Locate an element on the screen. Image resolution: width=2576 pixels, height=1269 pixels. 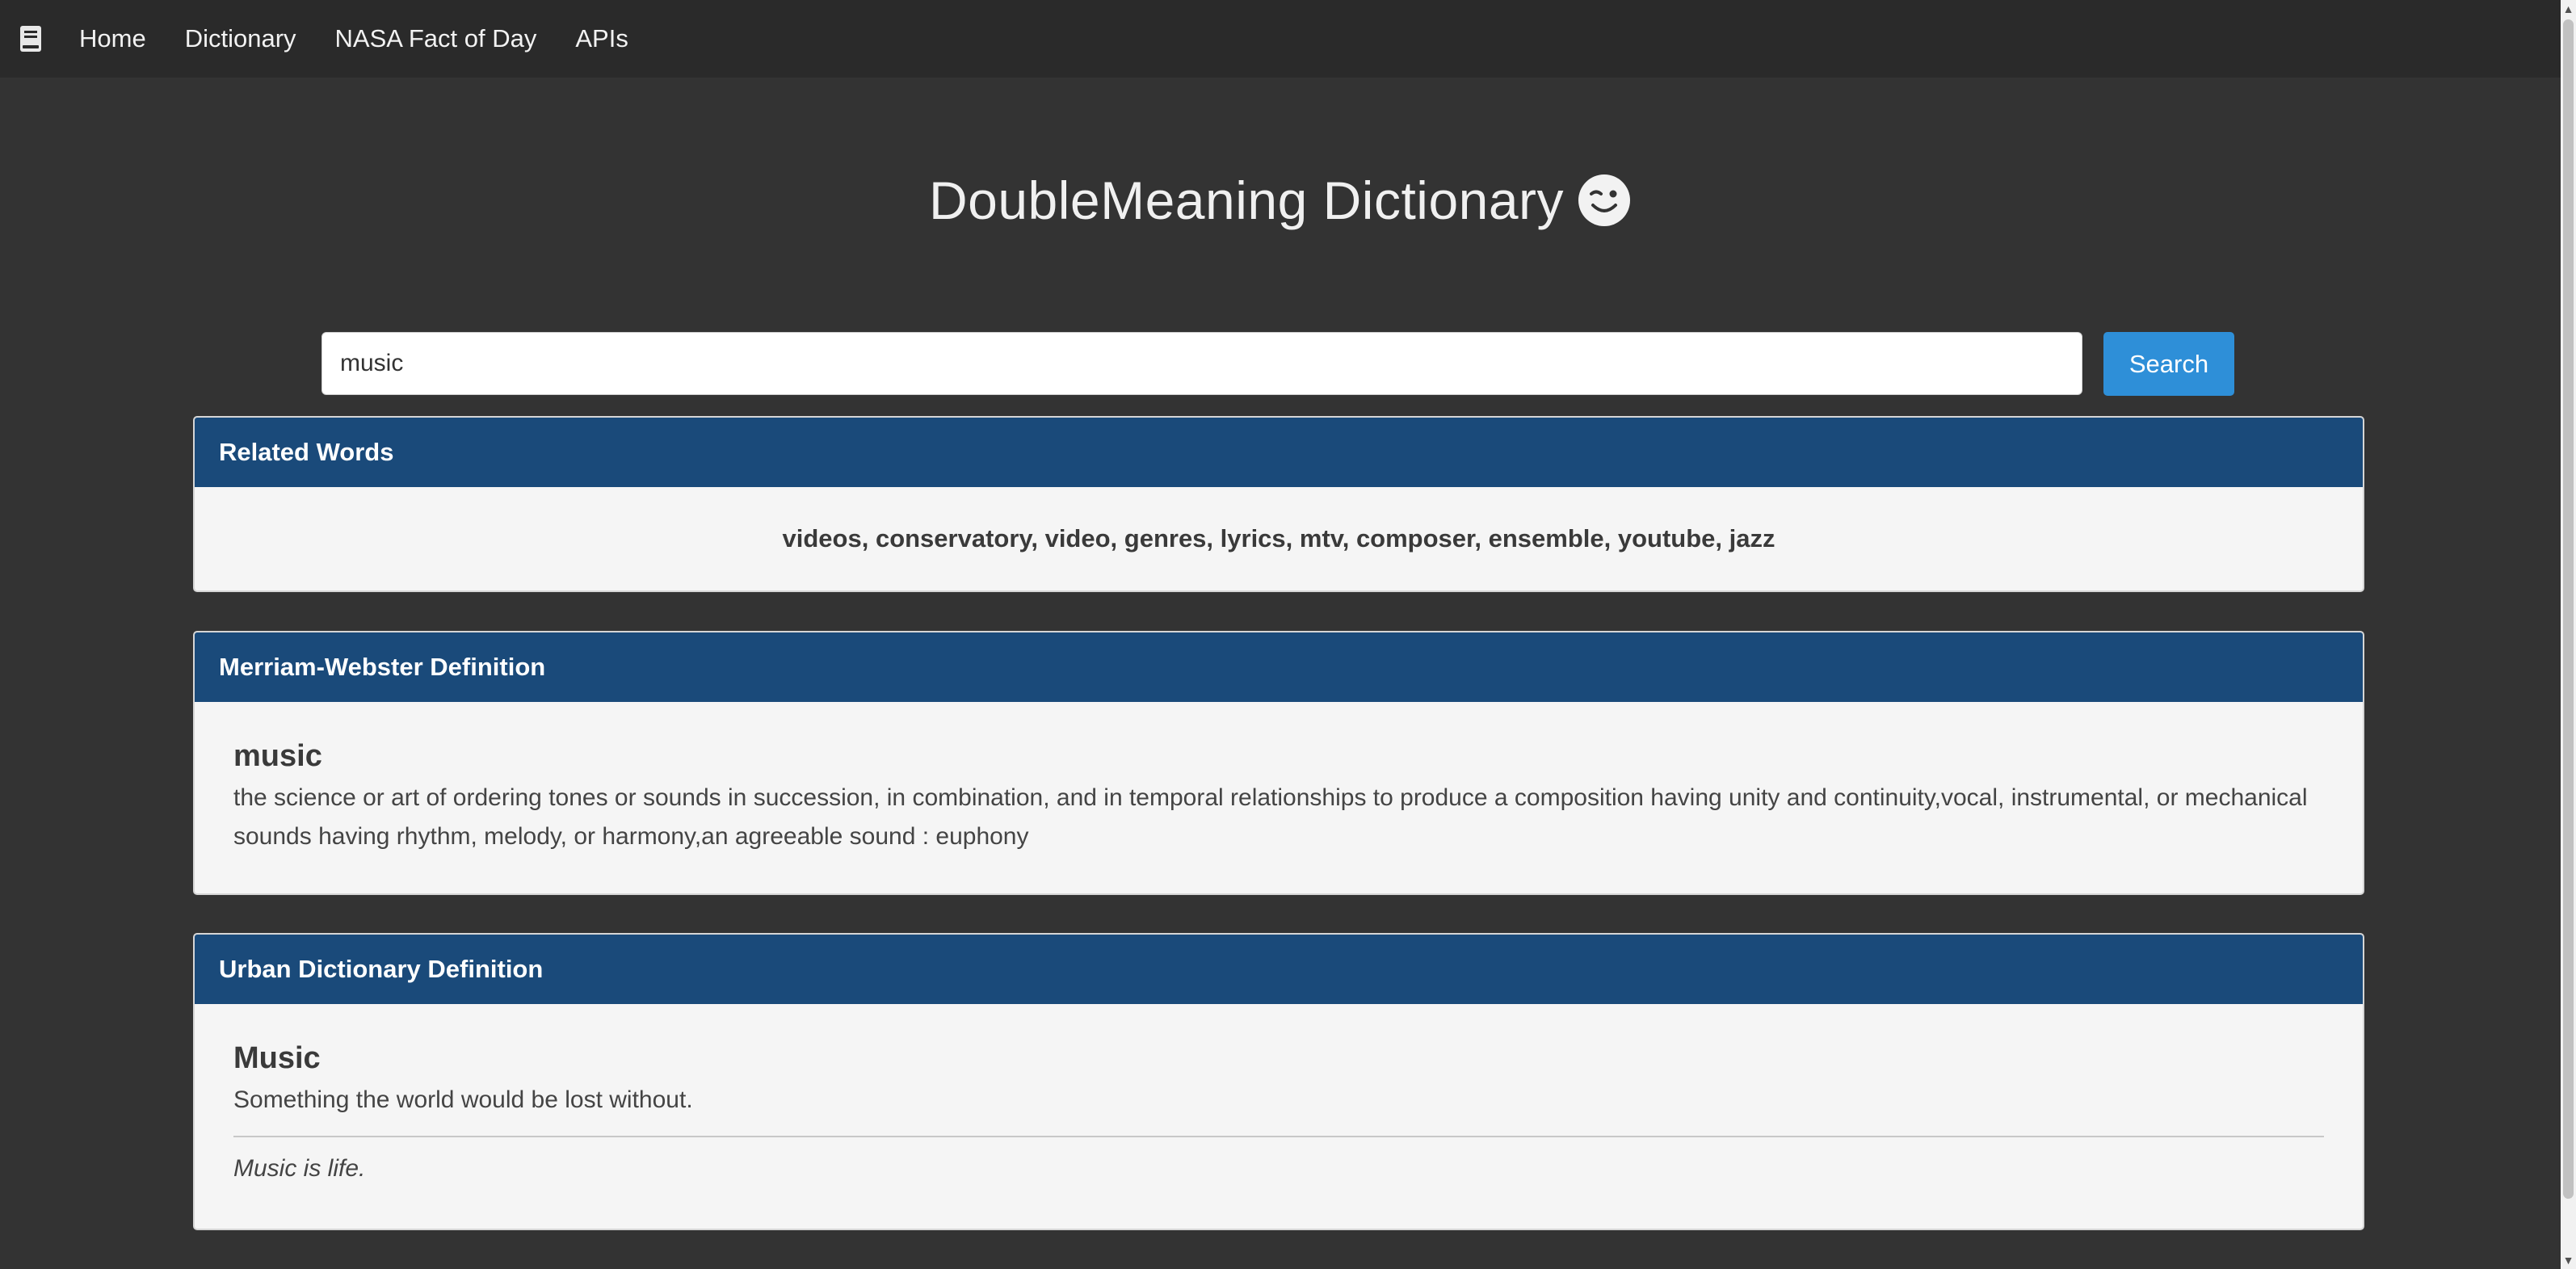
nav-link-dictionary: Dictionary is located at coordinates (241, 39).